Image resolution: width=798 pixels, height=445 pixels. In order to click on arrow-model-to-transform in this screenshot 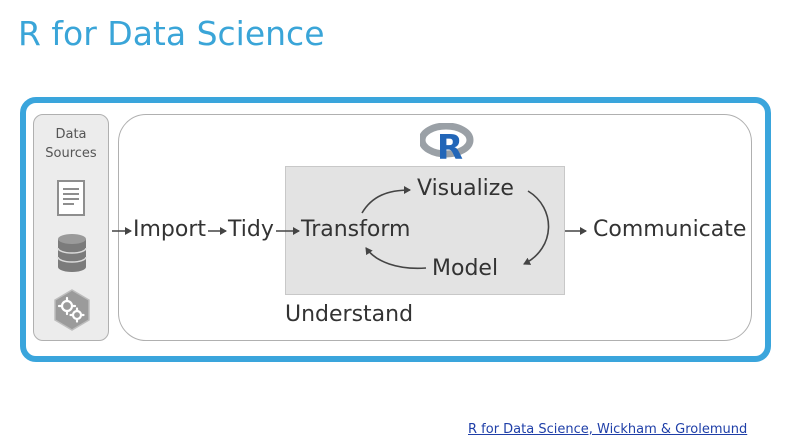, I will do `click(396, 258)`.